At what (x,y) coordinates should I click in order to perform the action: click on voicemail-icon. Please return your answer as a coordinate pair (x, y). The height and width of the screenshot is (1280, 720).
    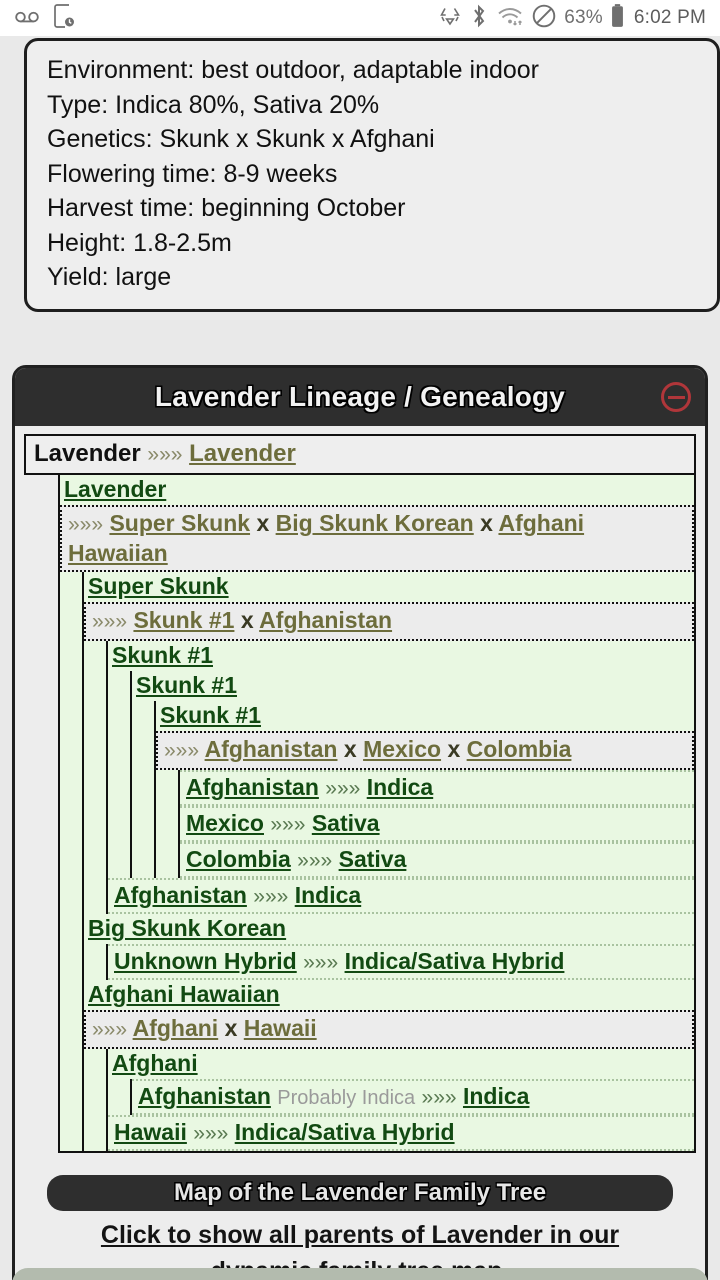
    Looking at the image, I should click on (27, 18).